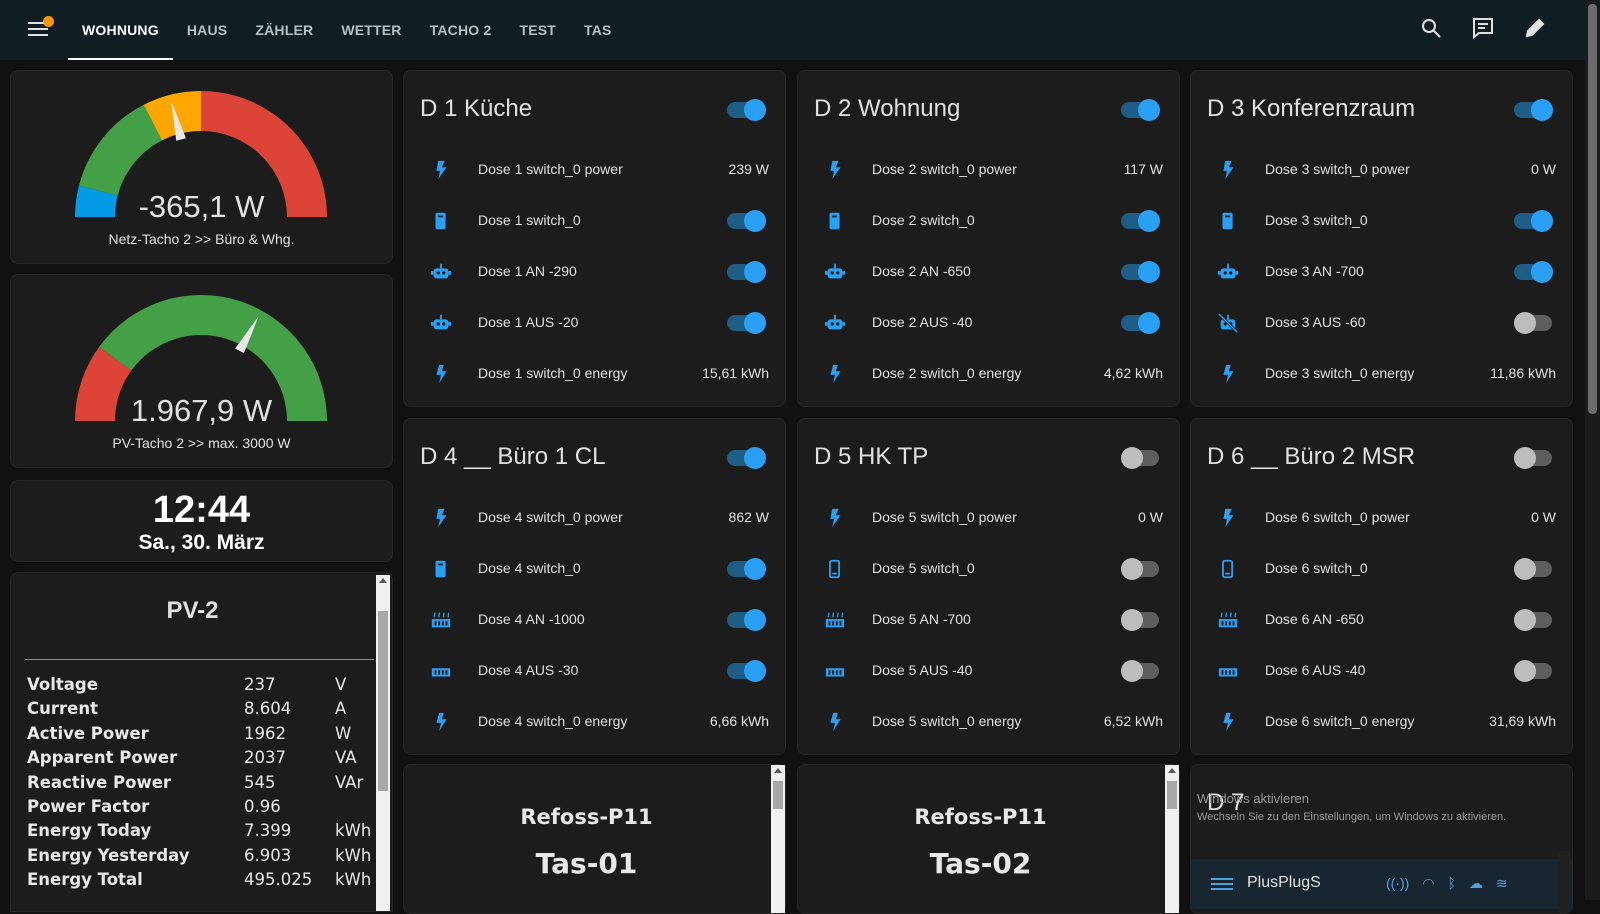 The width and height of the screenshot is (1600, 914). What do you see at coordinates (988, 569) in the screenshot?
I see `entity-row: Dose 5 switch_0` at bounding box center [988, 569].